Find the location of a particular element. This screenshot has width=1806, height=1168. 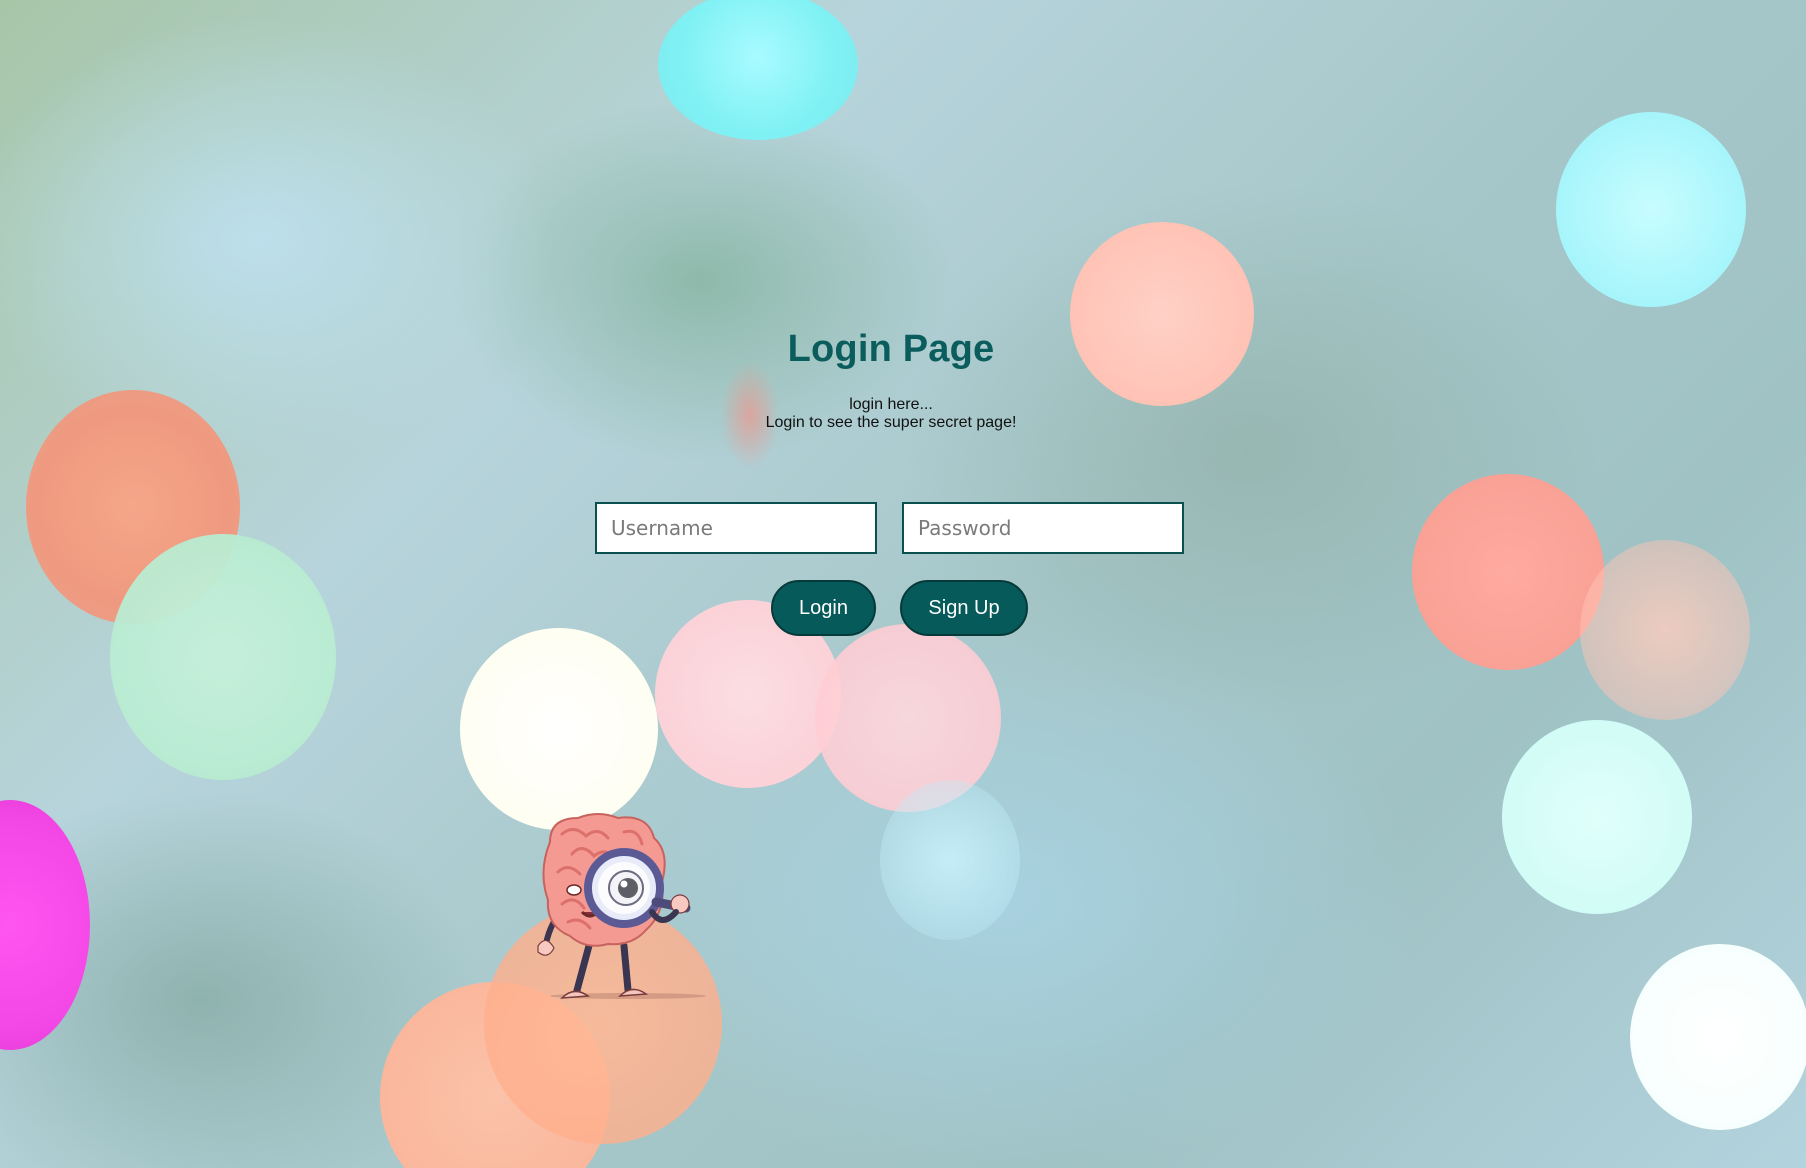

page-description: Login to see the super secret page! is located at coordinates (891, 422).